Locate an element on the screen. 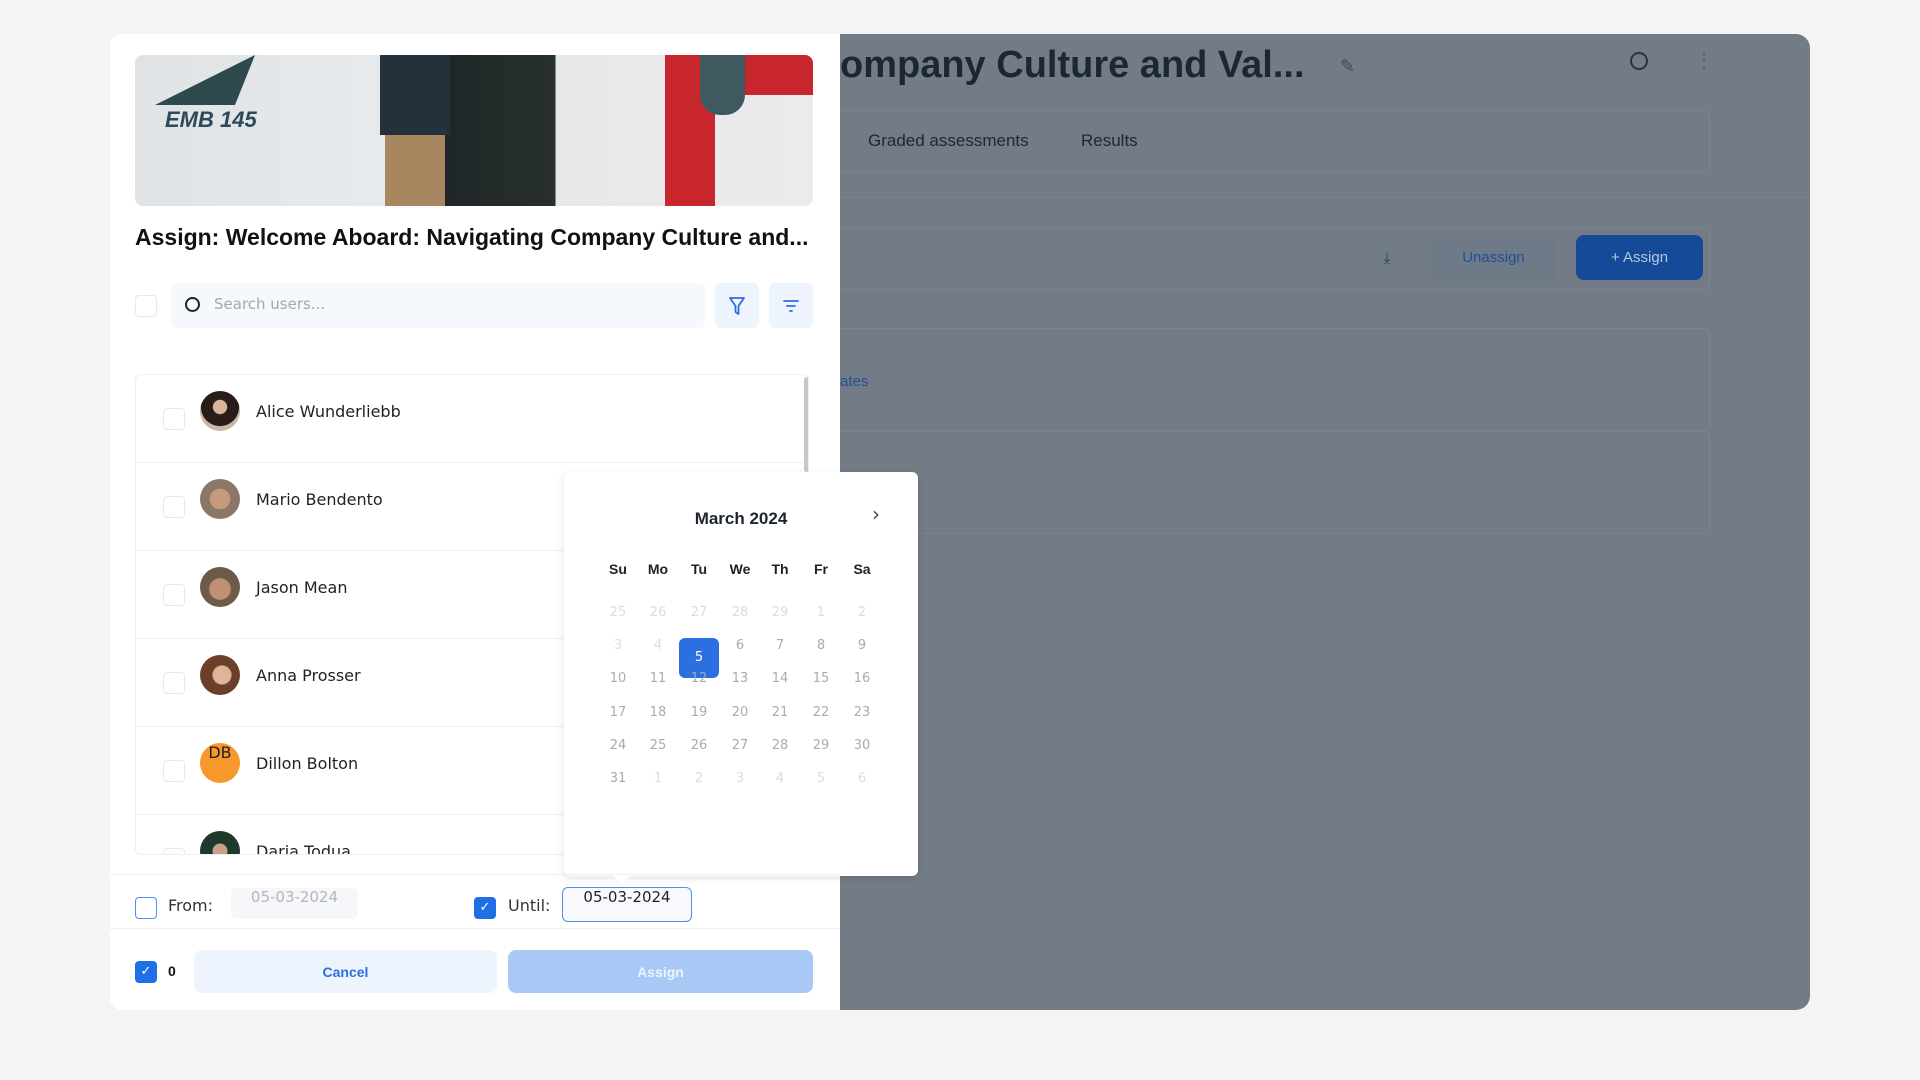 This screenshot has width=1920, height=1080. calendar-day: 15 is located at coordinates (821, 678).